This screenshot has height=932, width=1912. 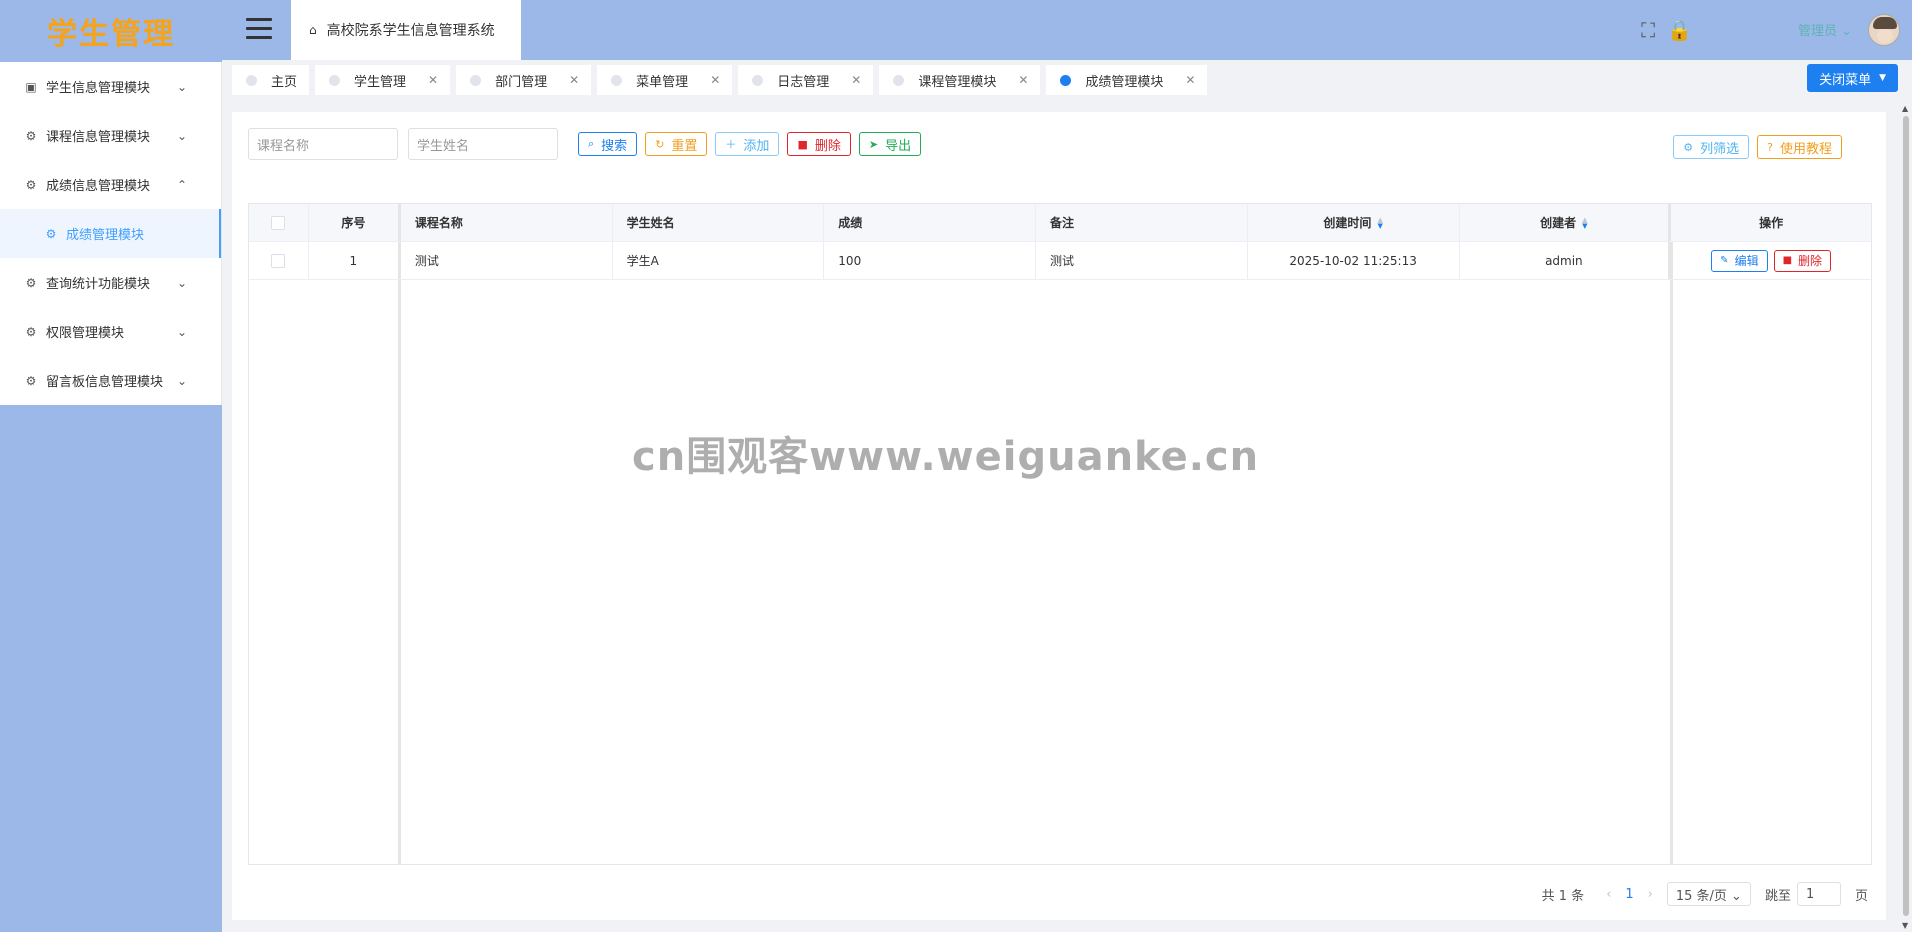 I want to click on header-index: 序号, so click(x=355, y=222).